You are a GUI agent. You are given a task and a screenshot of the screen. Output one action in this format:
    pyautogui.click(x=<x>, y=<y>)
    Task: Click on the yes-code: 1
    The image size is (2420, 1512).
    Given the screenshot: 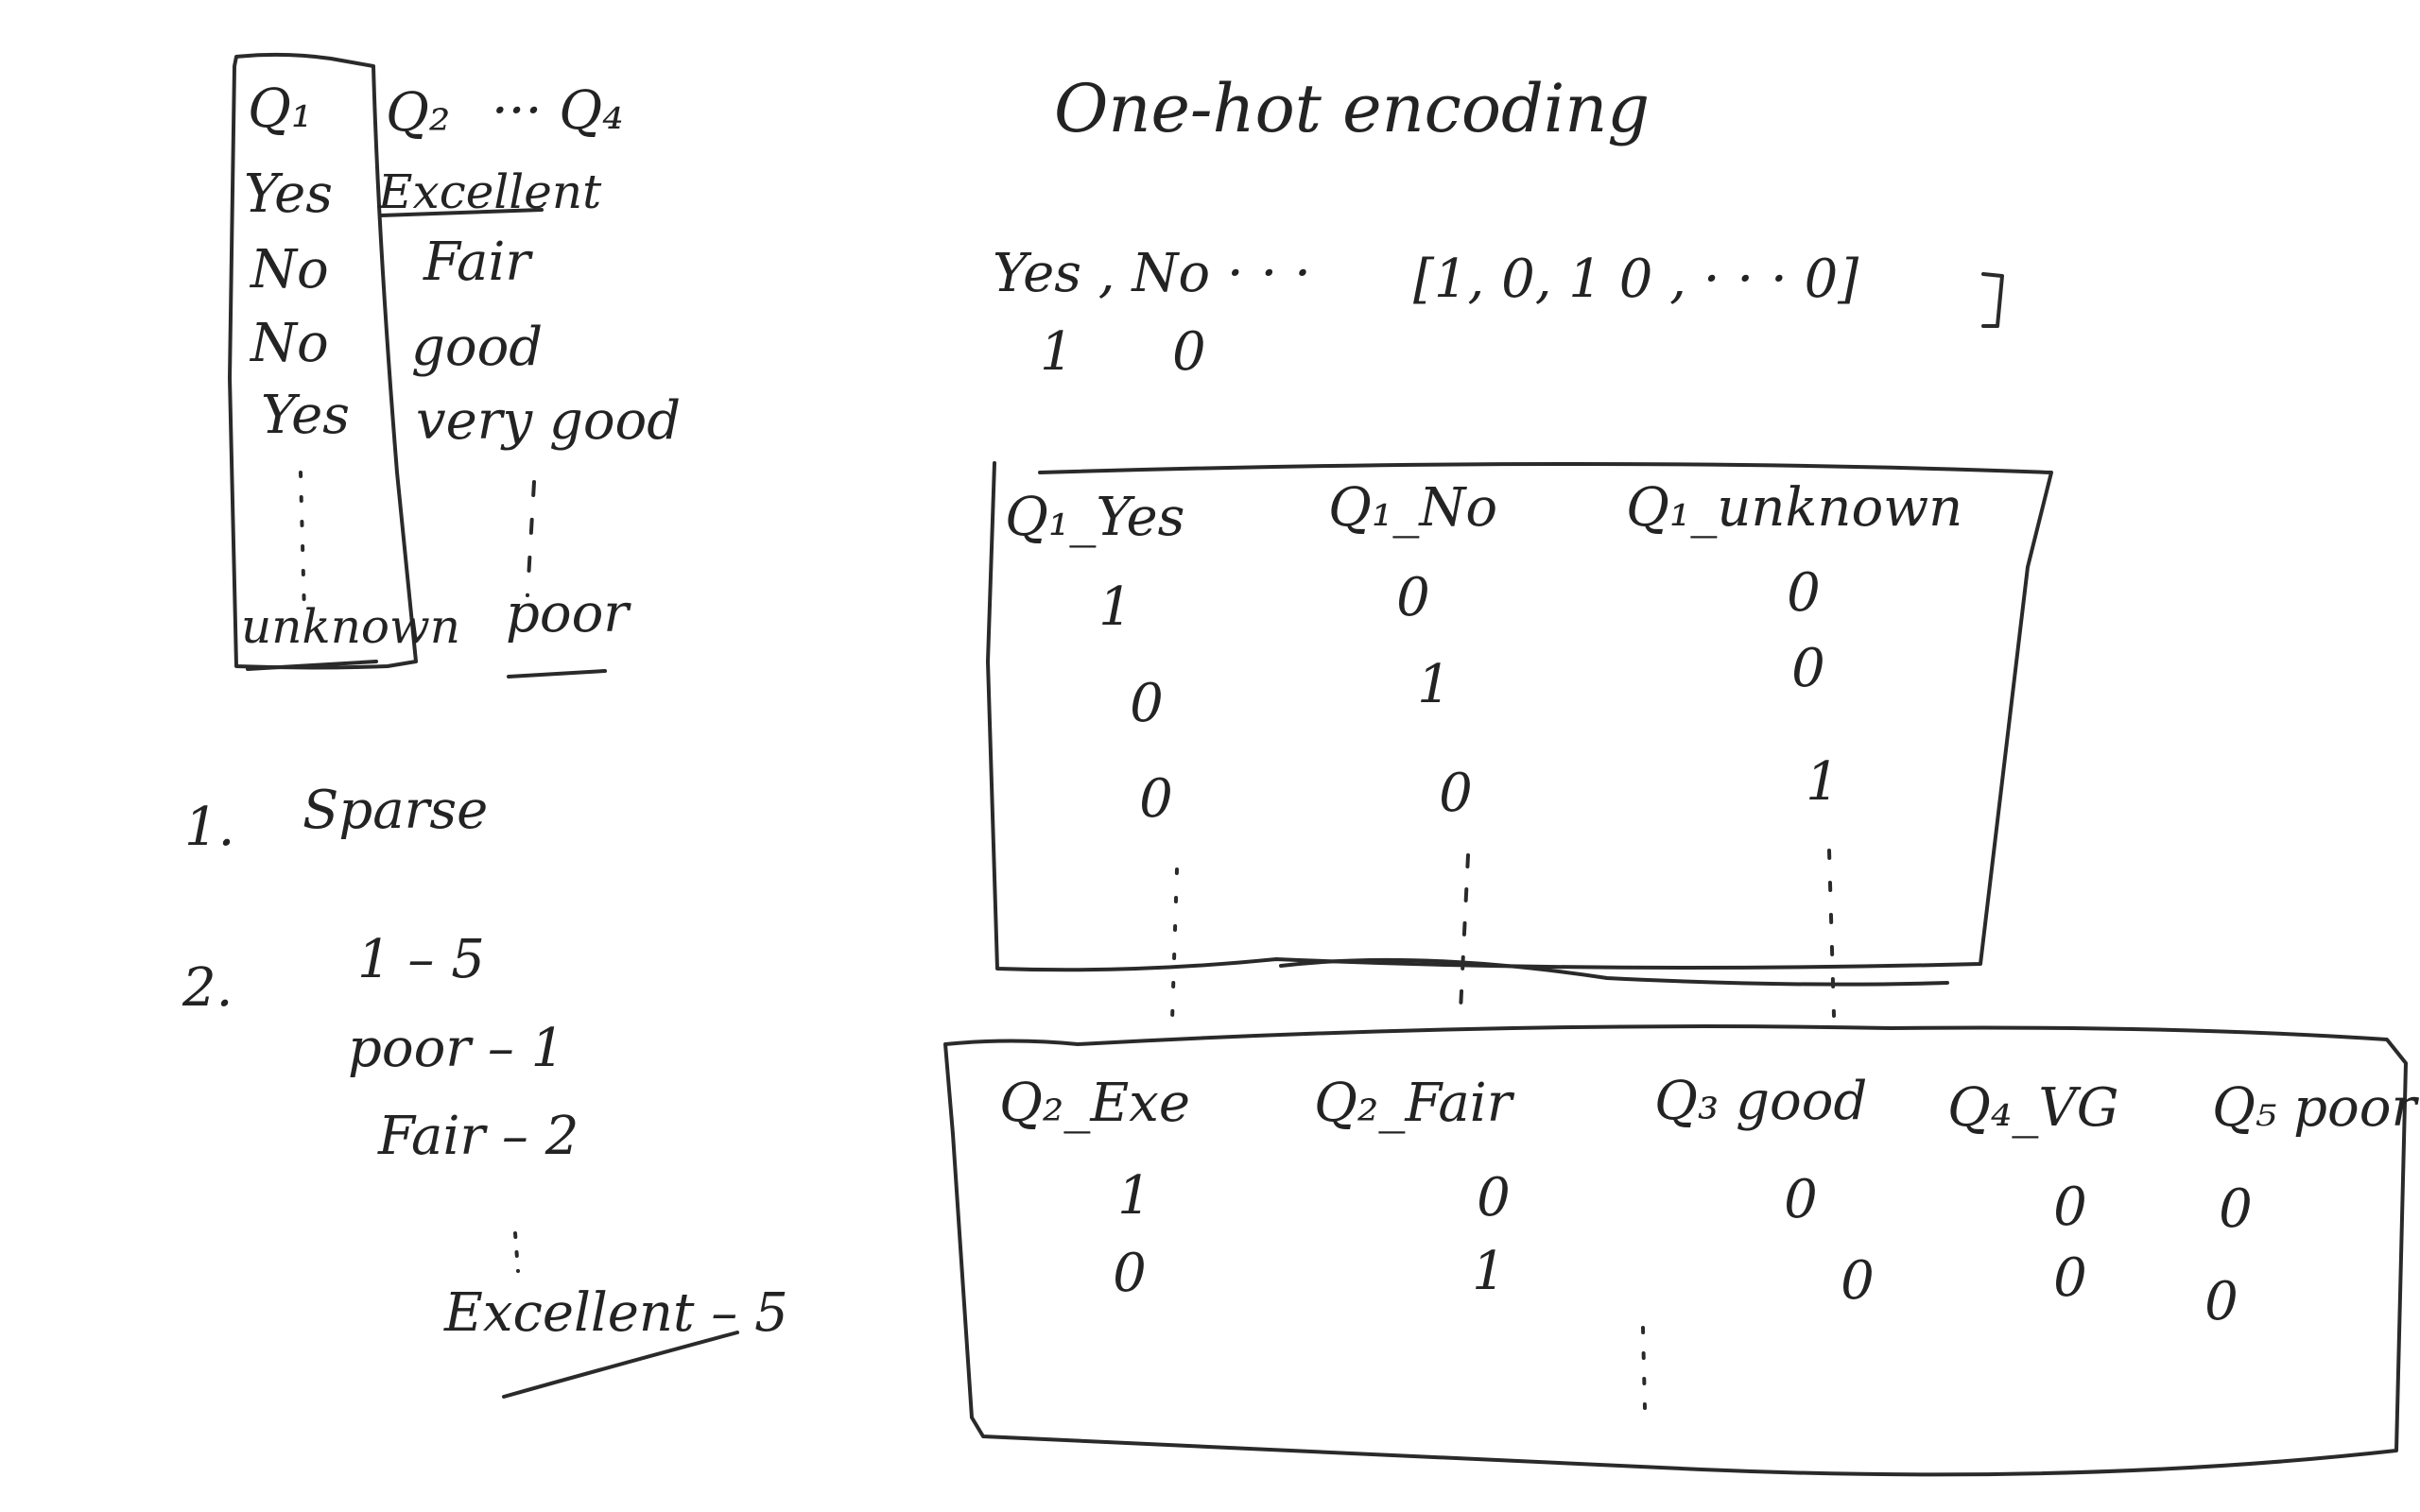 What is the action you would take?
    pyautogui.click(x=1057, y=352)
    